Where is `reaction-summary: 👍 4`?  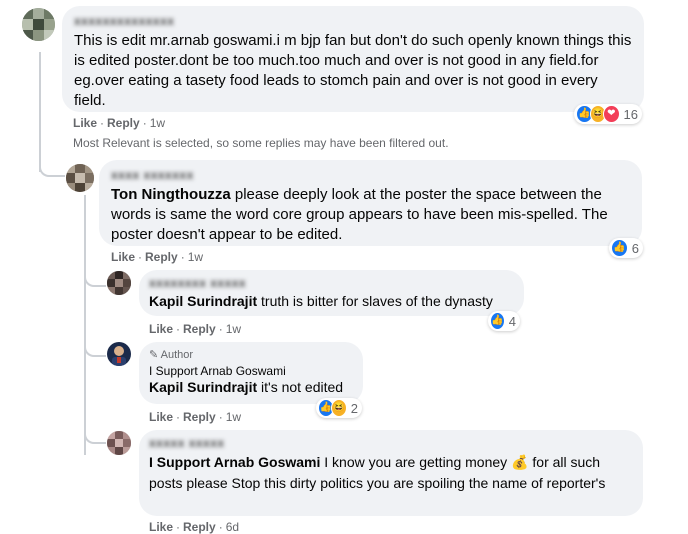 reaction-summary: 👍 4 is located at coordinates (504, 321).